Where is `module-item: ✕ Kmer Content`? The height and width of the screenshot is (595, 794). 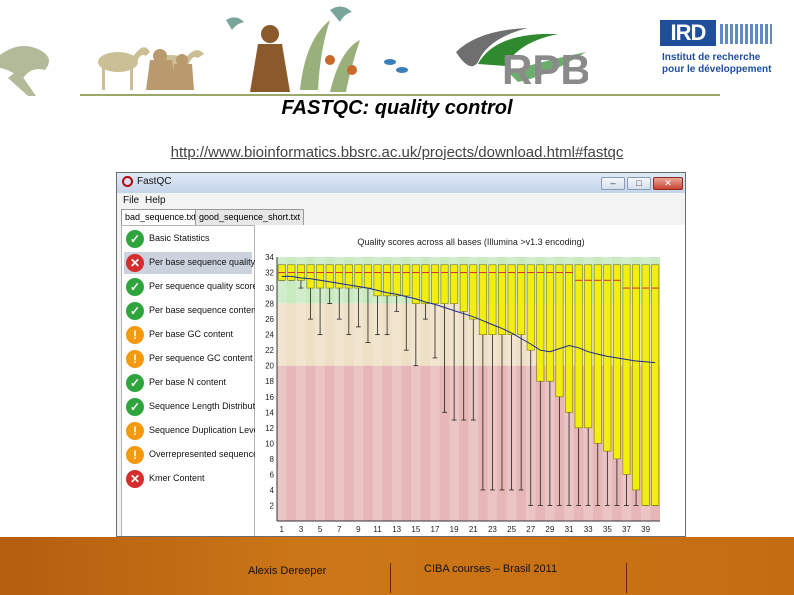 module-item: ✕ Kmer Content is located at coordinates (188, 479).